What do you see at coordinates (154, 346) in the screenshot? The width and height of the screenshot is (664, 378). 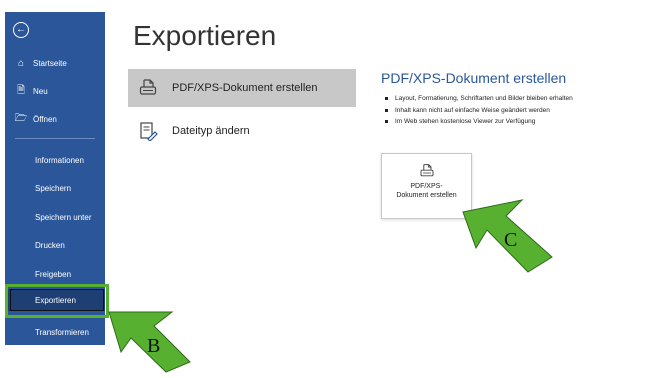 I see `annotation-label-b: B` at bounding box center [154, 346].